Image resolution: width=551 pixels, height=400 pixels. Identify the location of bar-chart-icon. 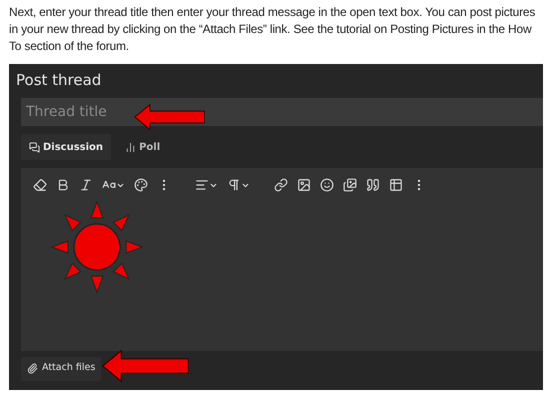
(130, 147).